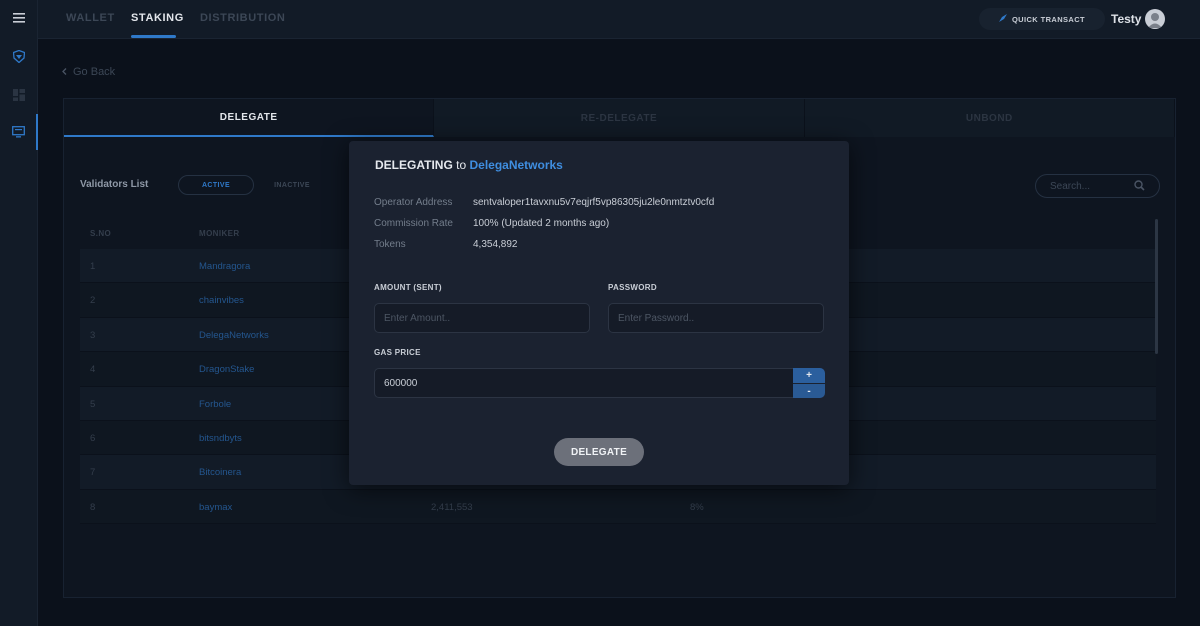  I want to click on gas-price-input: 600000, so click(584, 383).